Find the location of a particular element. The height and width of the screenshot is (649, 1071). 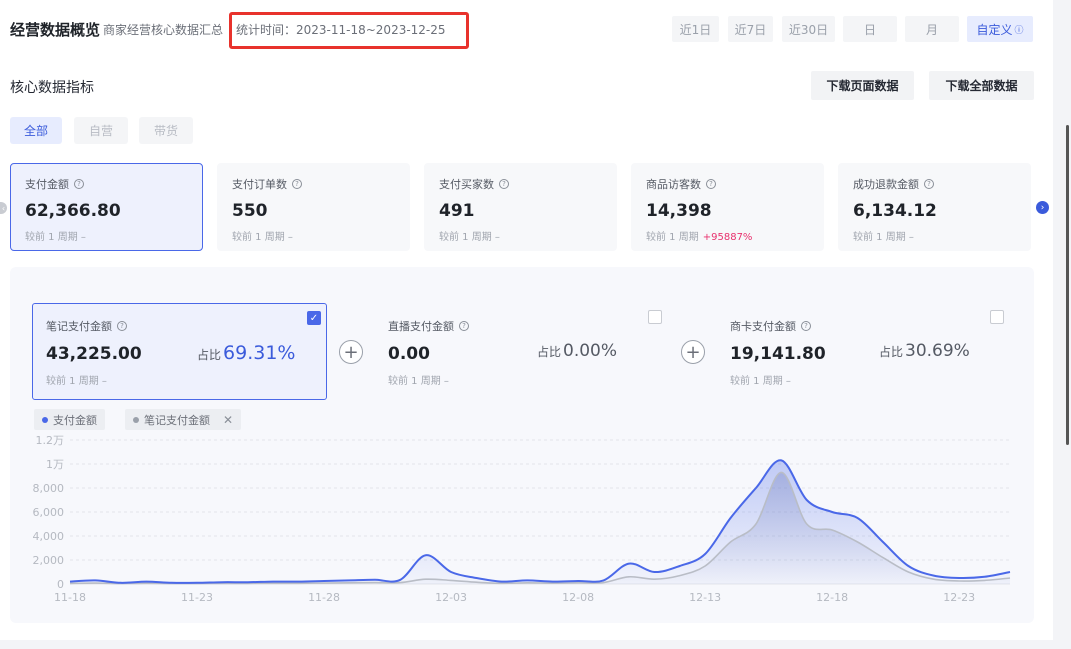

filter-affiliate-tab: 带货 is located at coordinates (166, 130).